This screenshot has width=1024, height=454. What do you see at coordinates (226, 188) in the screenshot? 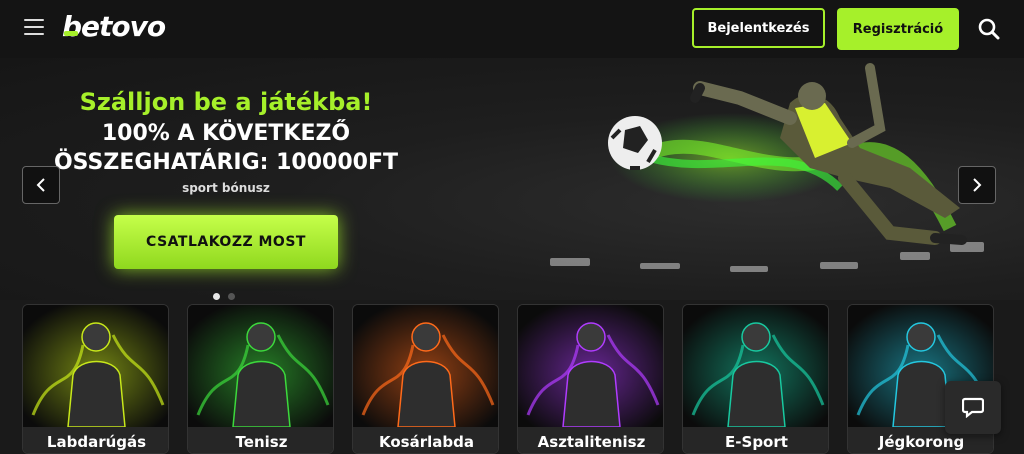
I see `hero-subtitle: sport bónusz` at bounding box center [226, 188].